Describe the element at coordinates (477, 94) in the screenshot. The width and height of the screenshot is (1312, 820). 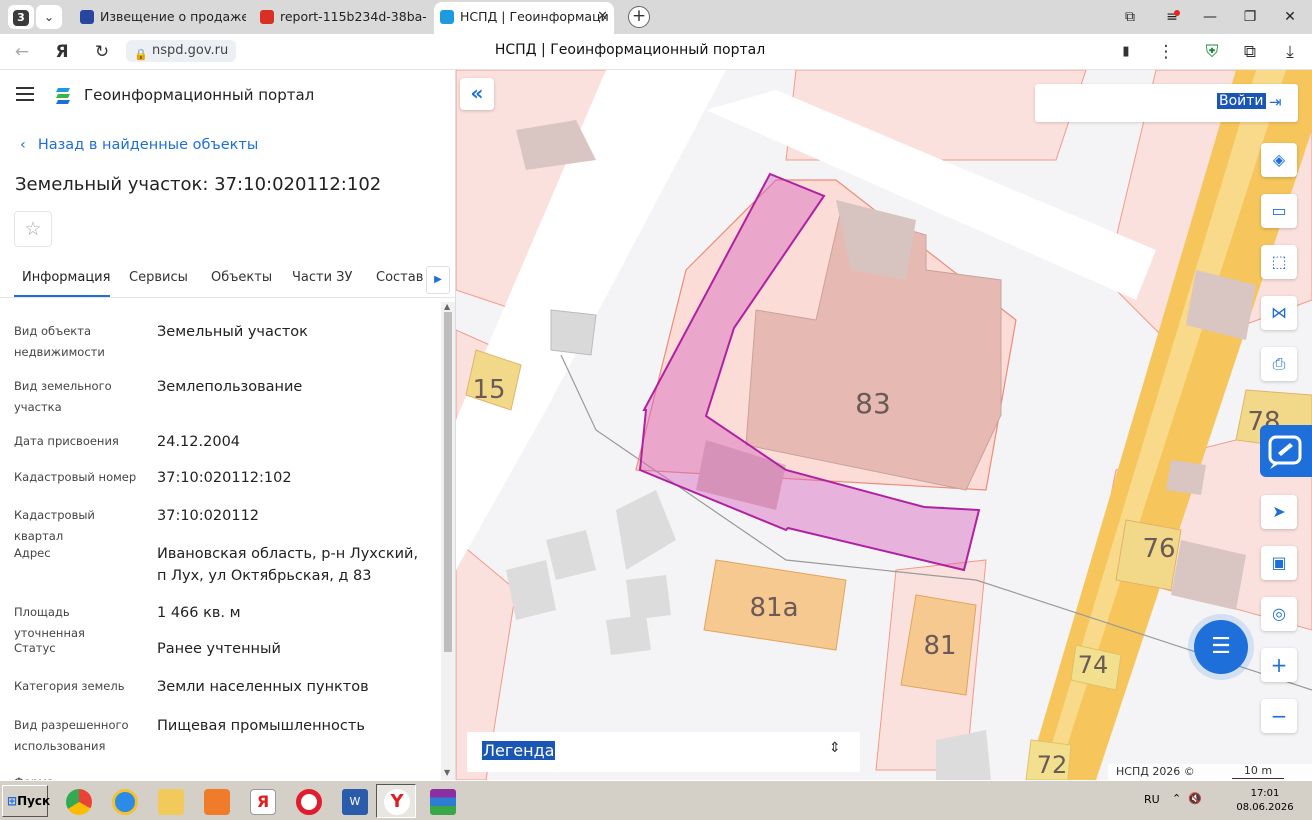
I see `collapse-panel-button: «` at that location.